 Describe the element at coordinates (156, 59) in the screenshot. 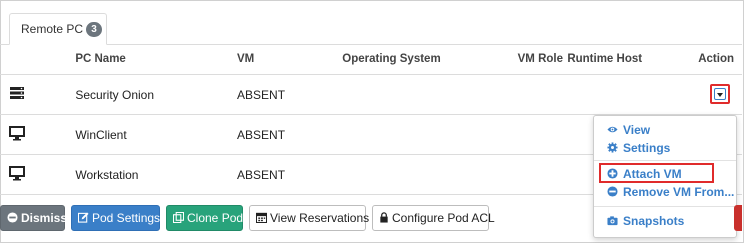

I see `column-header-pc-name: PC Name` at that location.